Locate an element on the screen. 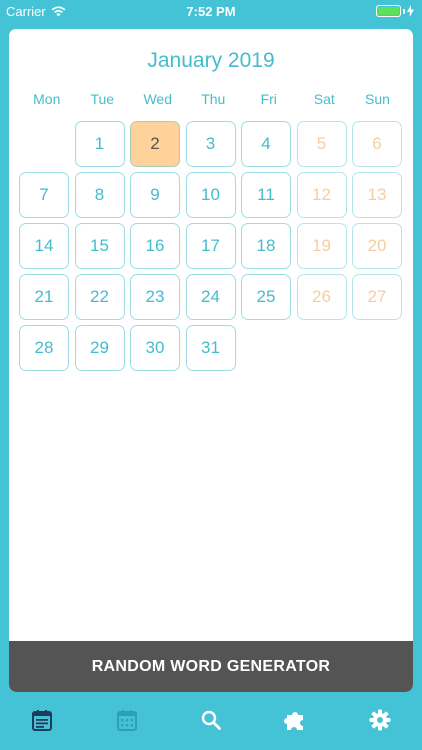 The image size is (422, 750). day-cell: 16 is located at coordinates (155, 246).